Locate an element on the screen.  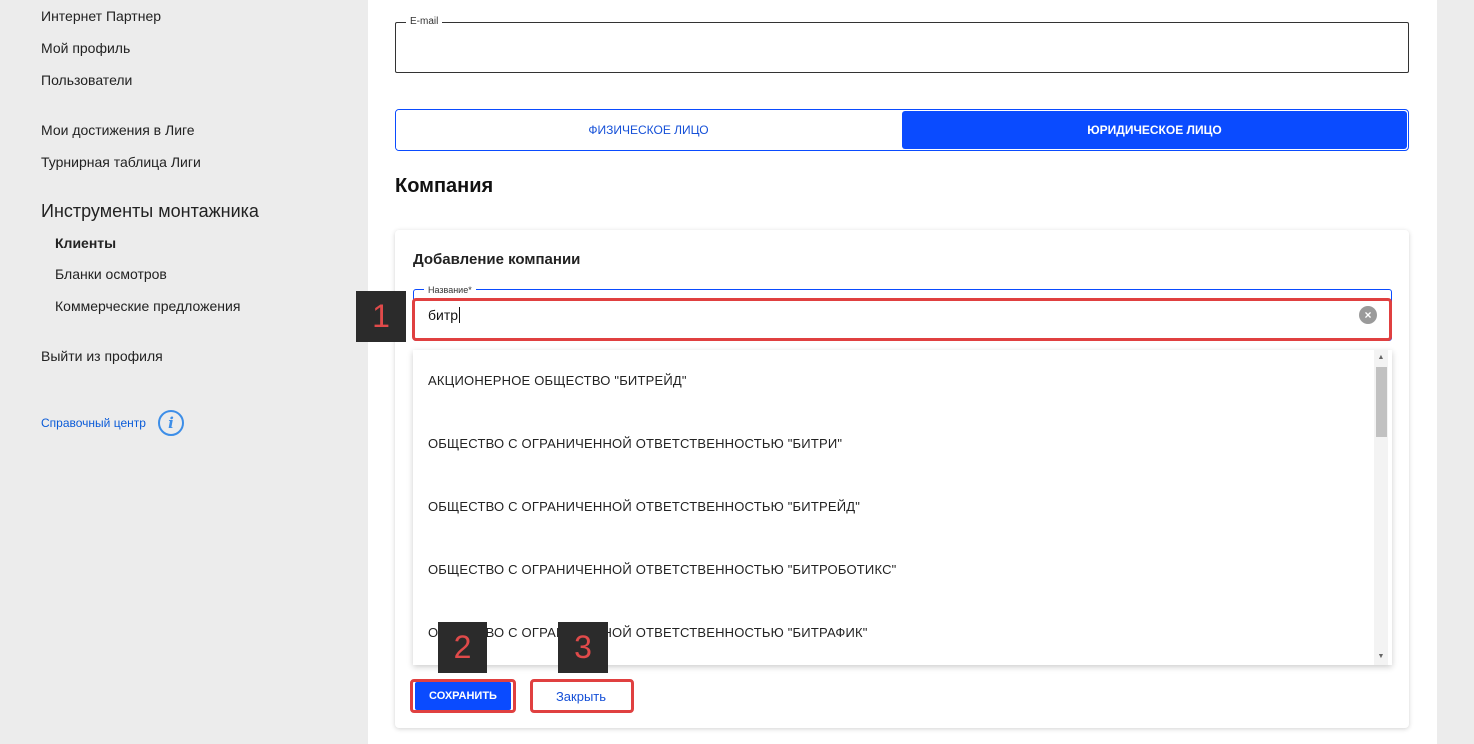
annotation-badge-1: 1 is located at coordinates (381, 316).